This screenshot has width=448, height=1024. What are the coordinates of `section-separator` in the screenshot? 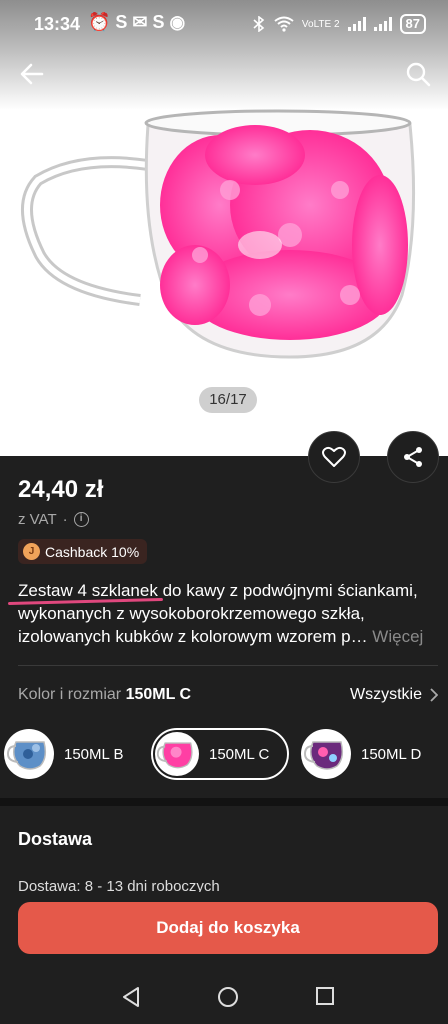 It's located at (224, 802).